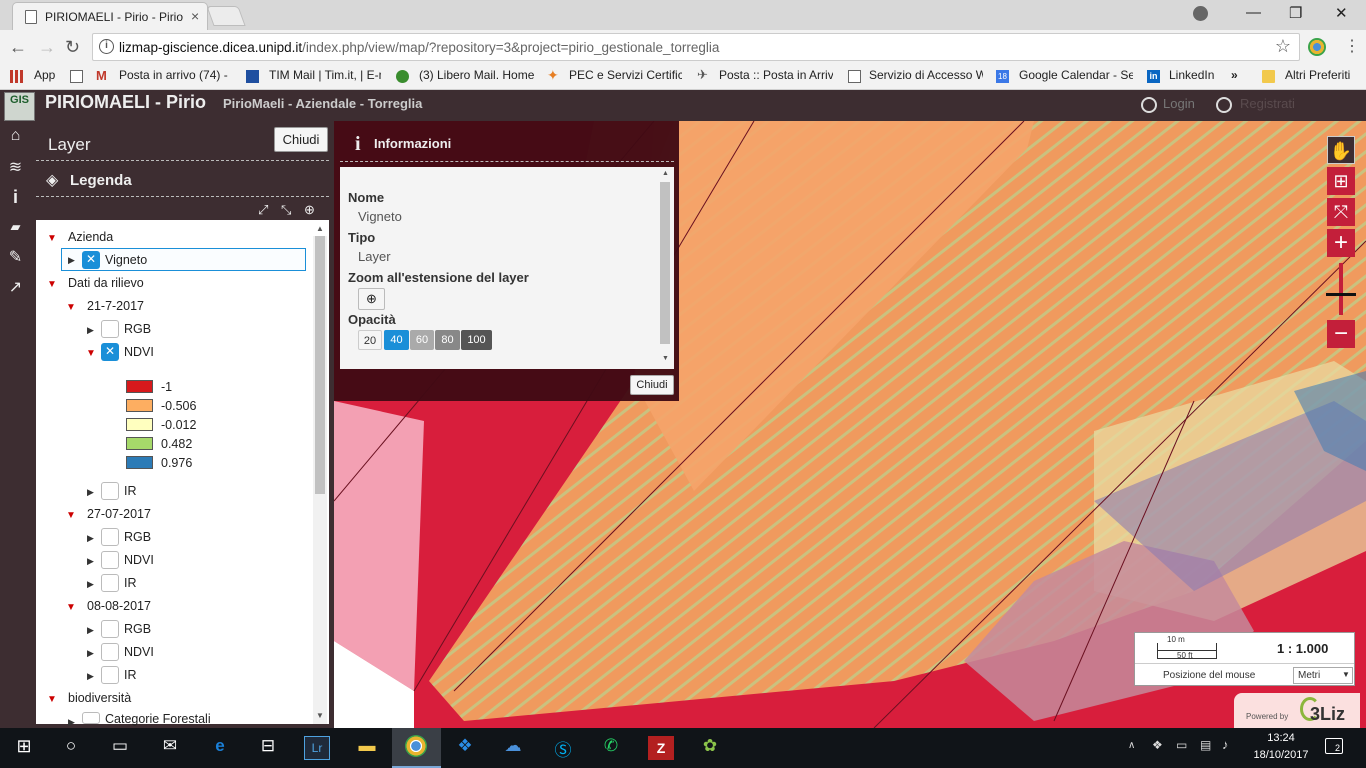 The height and width of the screenshot is (768, 1366). I want to click on tree-layer-label: Categorie Forestali, so click(158, 719).